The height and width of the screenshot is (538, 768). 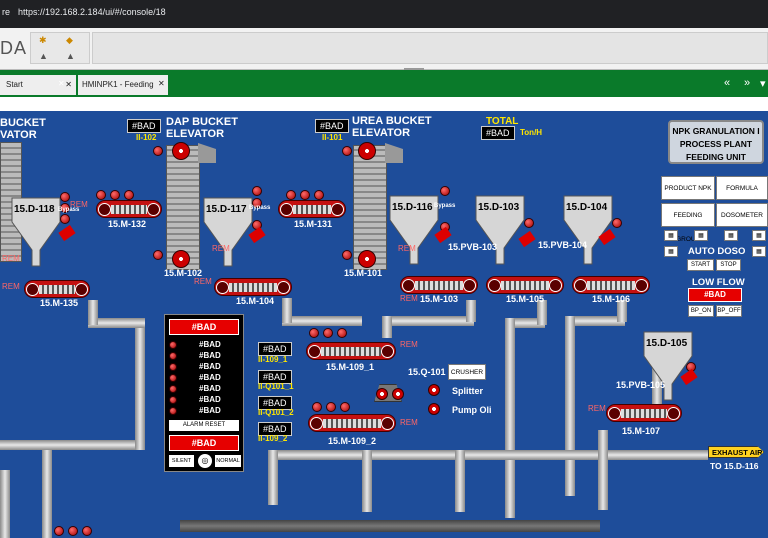 I want to click on tab-label: Start, so click(x=14, y=84).